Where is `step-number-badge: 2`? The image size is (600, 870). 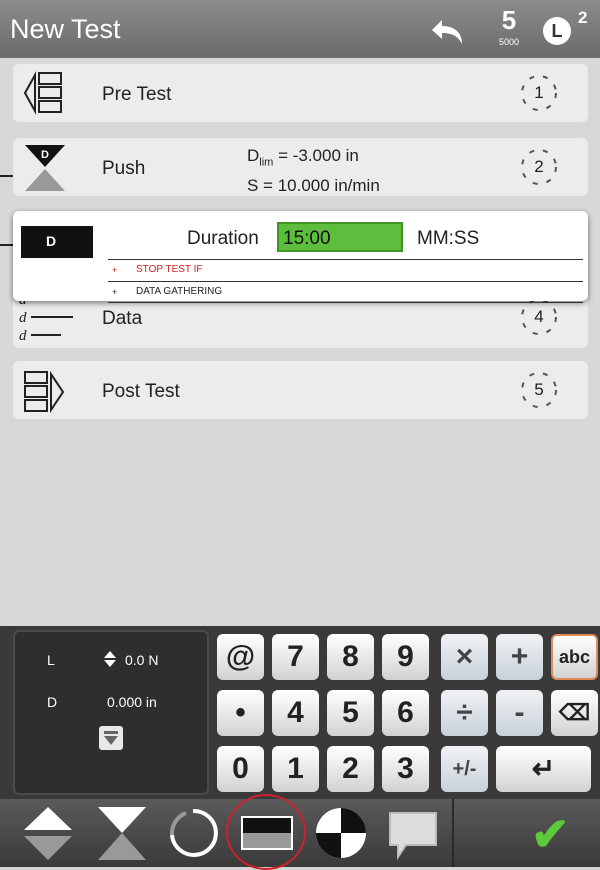
step-number-badge: 2 is located at coordinates (539, 167).